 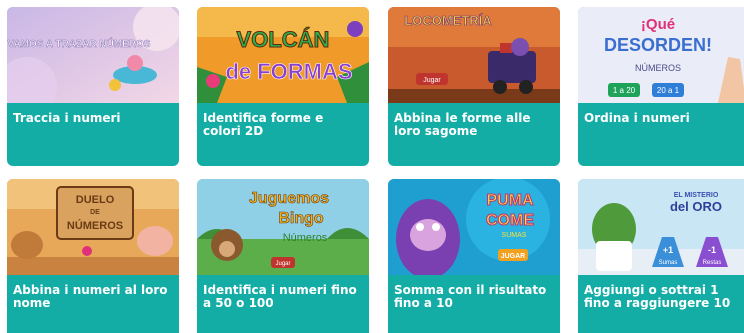 What do you see at coordinates (637, 118) in the screenshot?
I see `card-title: Ordina i numeri` at bounding box center [637, 118].